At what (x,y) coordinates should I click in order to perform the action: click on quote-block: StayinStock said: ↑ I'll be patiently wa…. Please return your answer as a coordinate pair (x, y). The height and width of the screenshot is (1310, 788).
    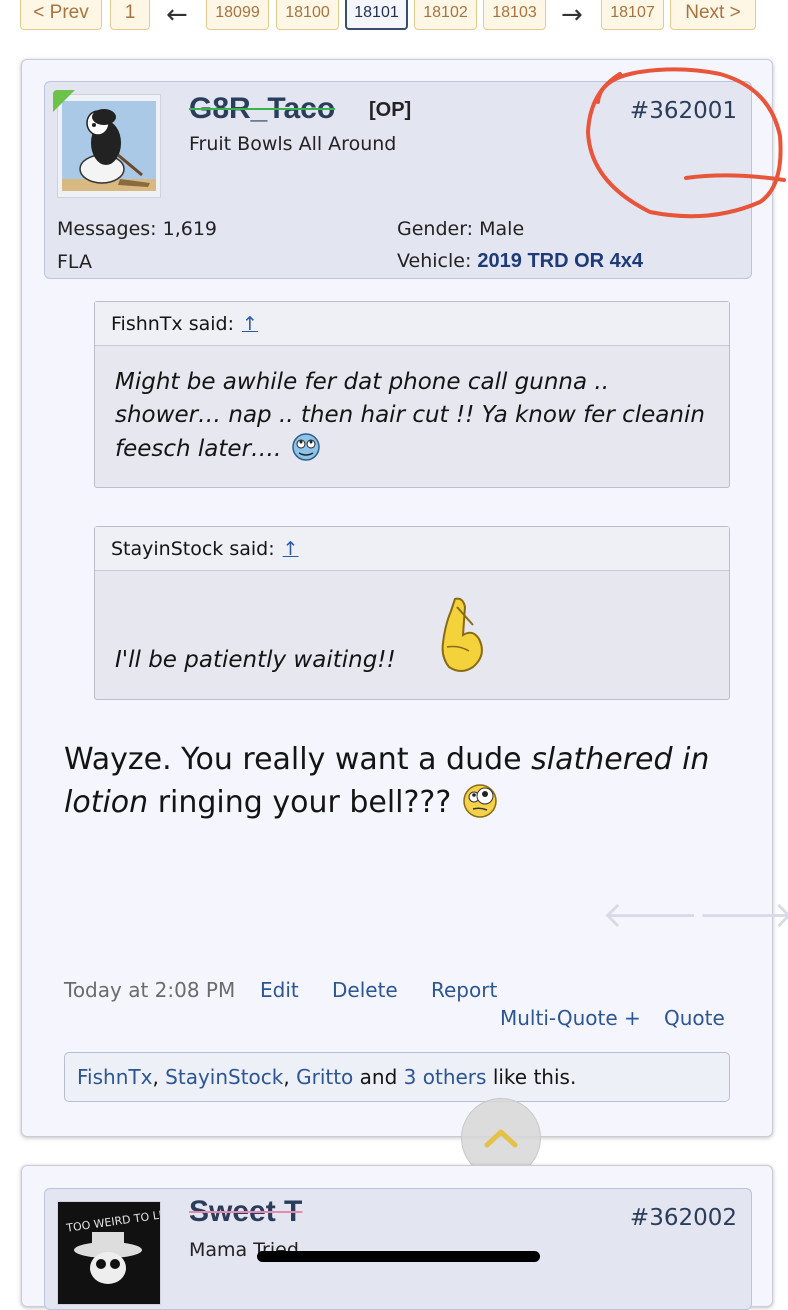
    Looking at the image, I should click on (412, 613).